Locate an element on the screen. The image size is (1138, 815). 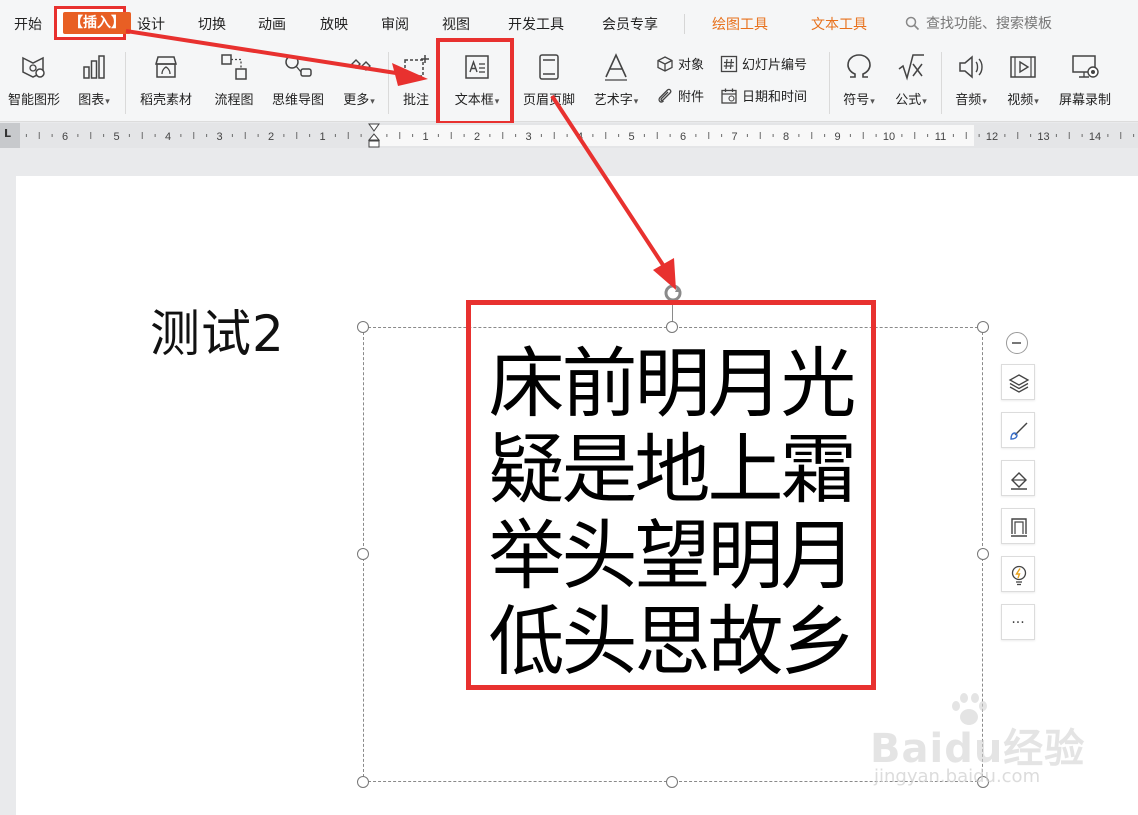
resize-handle-right is located at coordinates (983, 554).